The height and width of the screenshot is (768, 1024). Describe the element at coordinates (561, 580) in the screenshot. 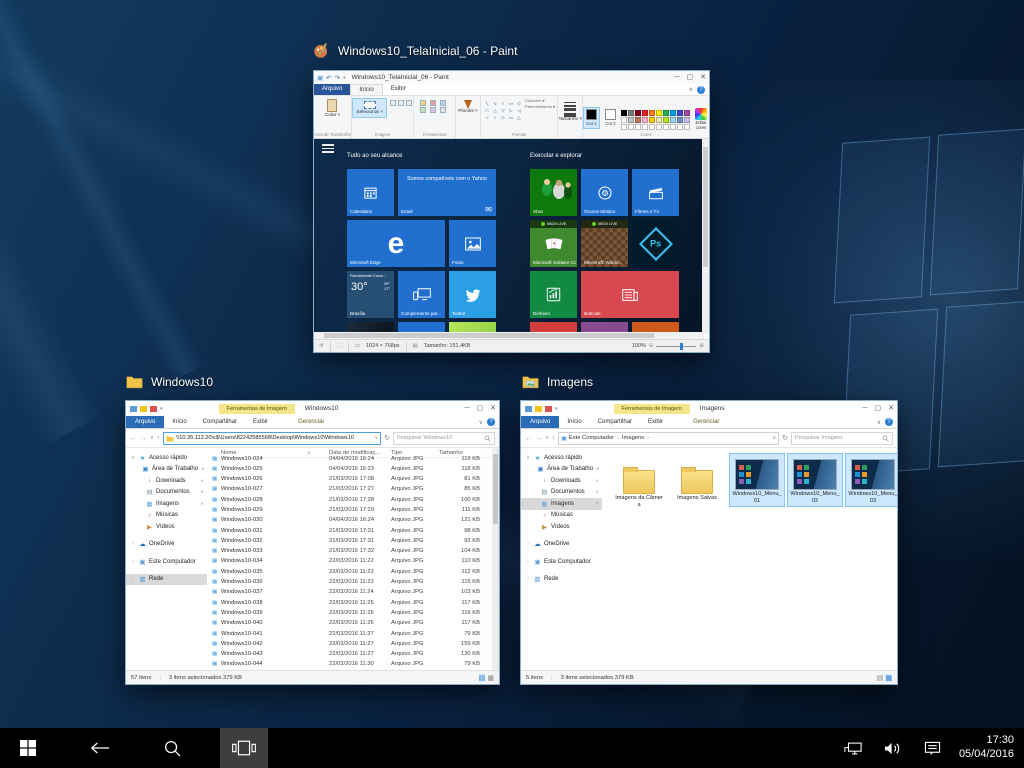

I see `sidebar-item-rede: › ▥ Rede` at that location.